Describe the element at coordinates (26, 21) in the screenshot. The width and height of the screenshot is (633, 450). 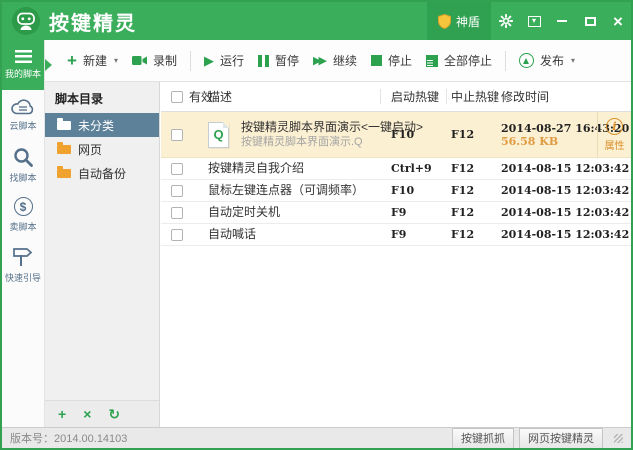
I see `app-logo-robot-icon` at that location.